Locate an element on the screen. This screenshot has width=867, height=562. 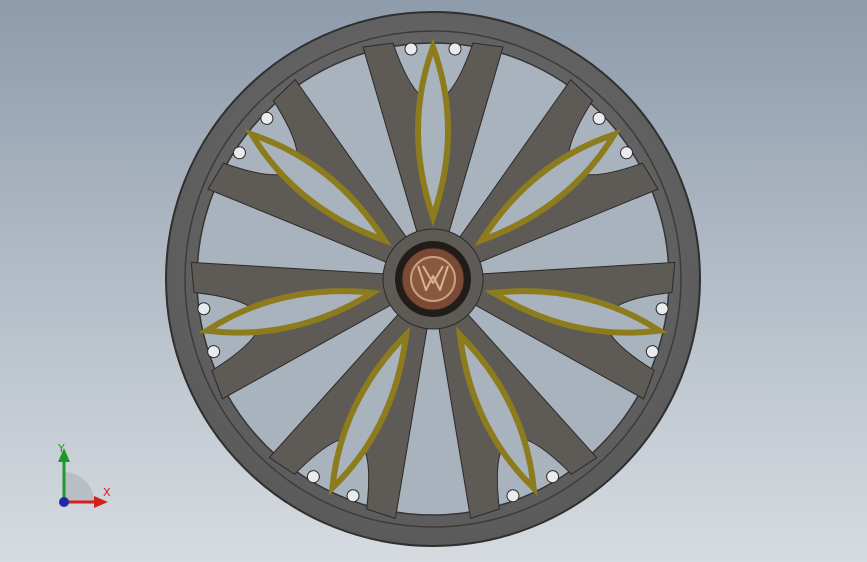
spoke-window is located at coordinates (433, 132).